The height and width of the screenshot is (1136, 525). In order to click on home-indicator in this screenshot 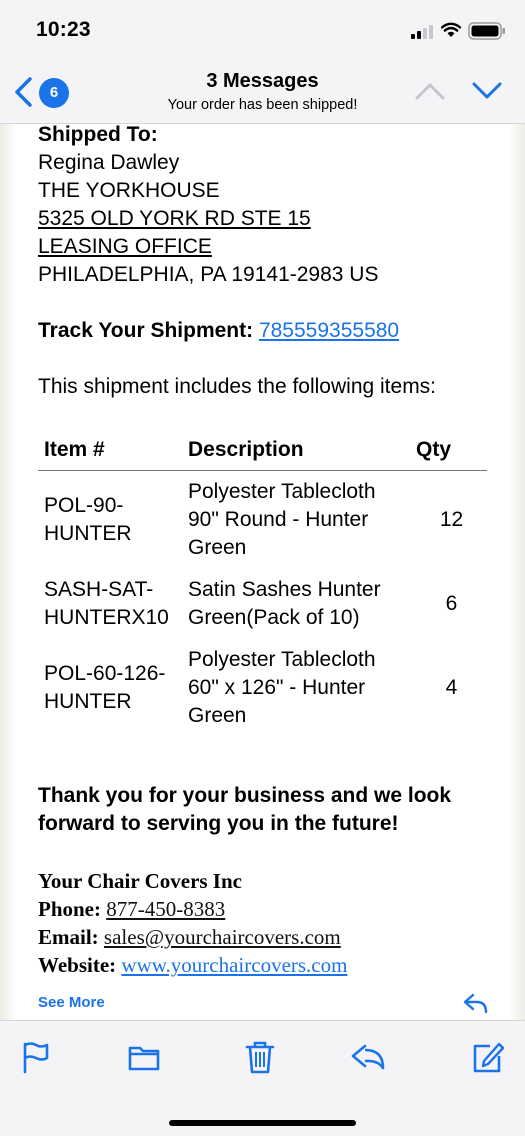, I will do `click(262, 1123)`.